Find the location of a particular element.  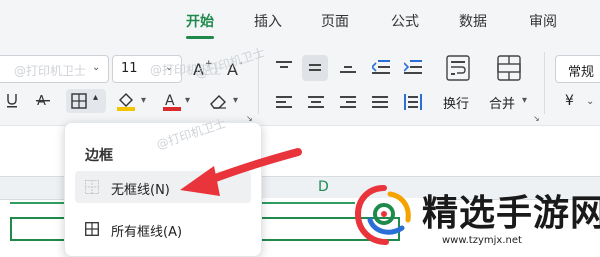

currency-button: ¥ is located at coordinates (569, 101).